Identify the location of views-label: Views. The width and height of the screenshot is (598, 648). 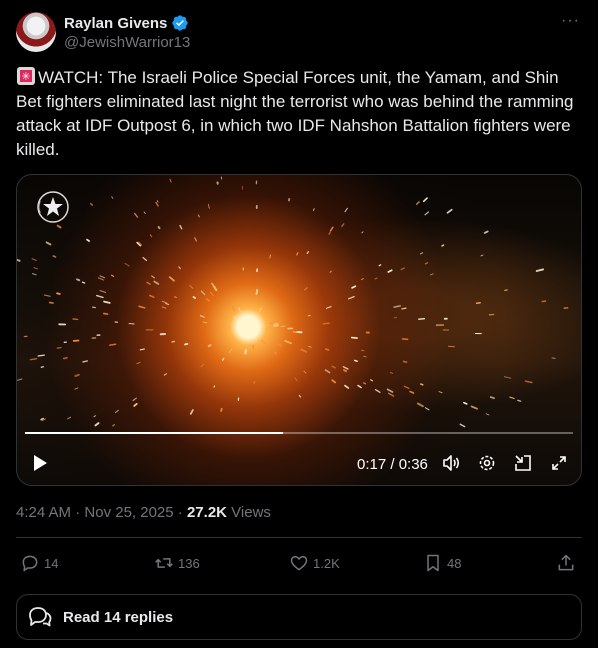
(249, 512).